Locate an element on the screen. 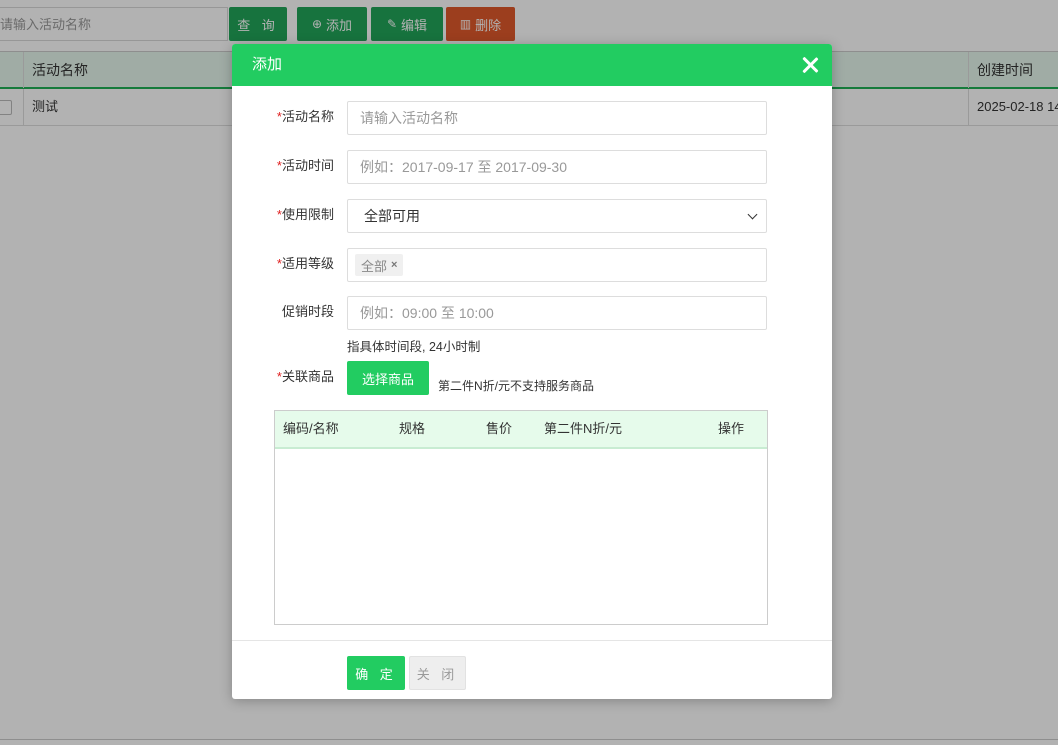 The height and width of the screenshot is (745, 1058). confirm-button: 确 定 is located at coordinates (376, 673).